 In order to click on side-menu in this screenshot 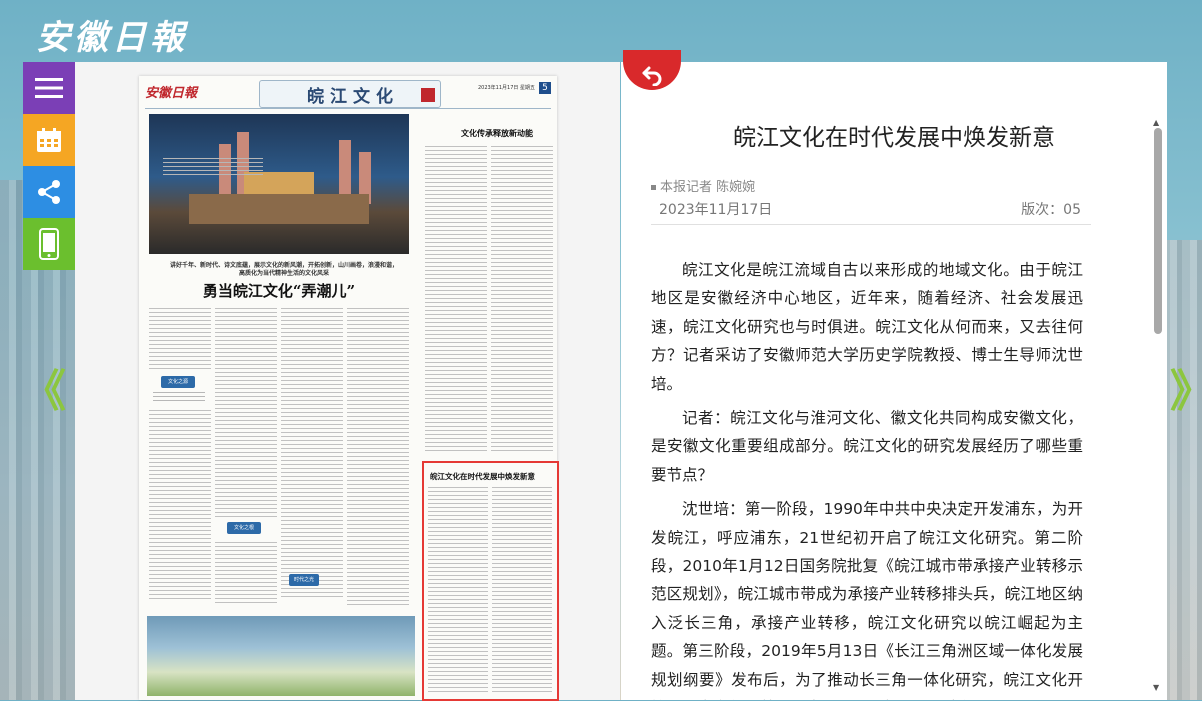, I will do `click(49, 166)`.